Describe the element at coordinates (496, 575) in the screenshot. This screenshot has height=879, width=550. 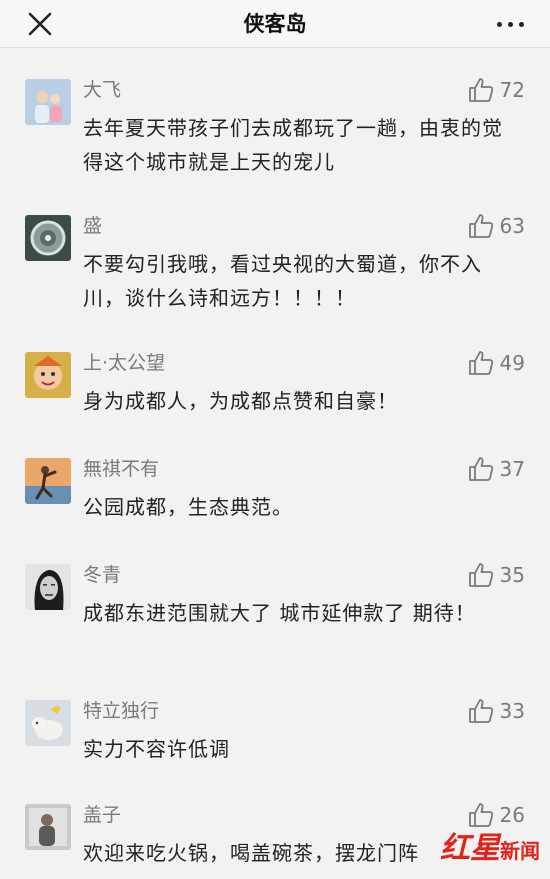
I see `like-button: 35` at that location.